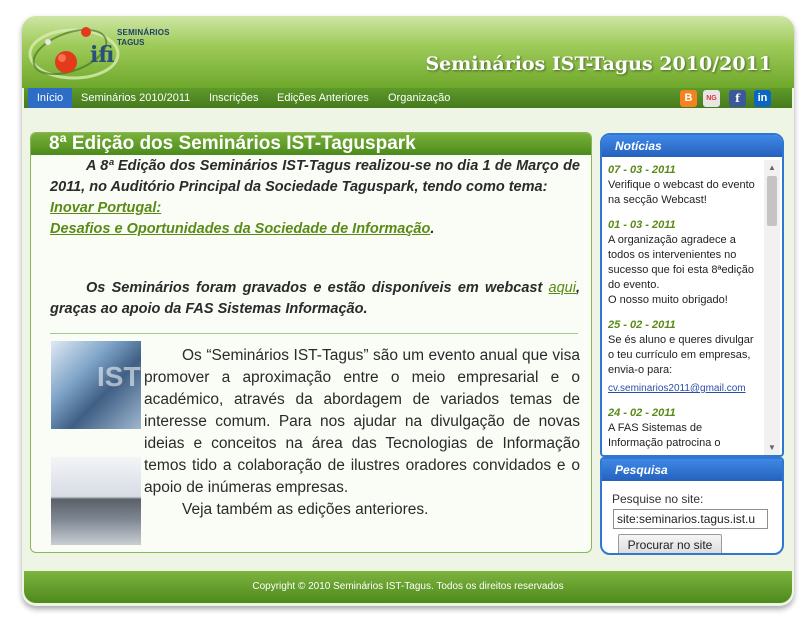 This screenshot has width=808, height=619. What do you see at coordinates (305, 509) in the screenshot?
I see `see-also-text: Veja também as edições anteriores.` at bounding box center [305, 509].